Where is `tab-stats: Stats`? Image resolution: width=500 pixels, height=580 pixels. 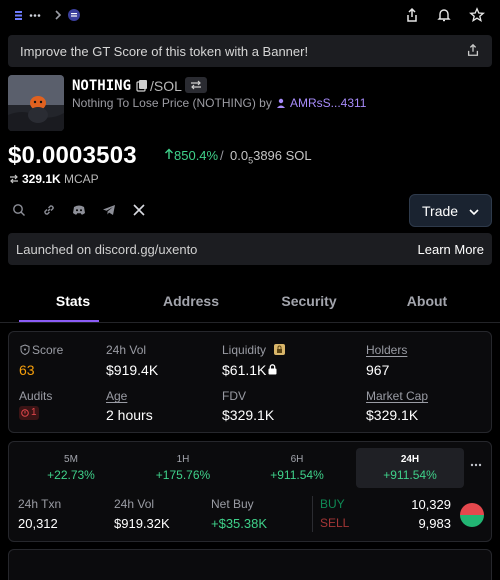 tab-stats: Stats is located at coordinates (73, 301).